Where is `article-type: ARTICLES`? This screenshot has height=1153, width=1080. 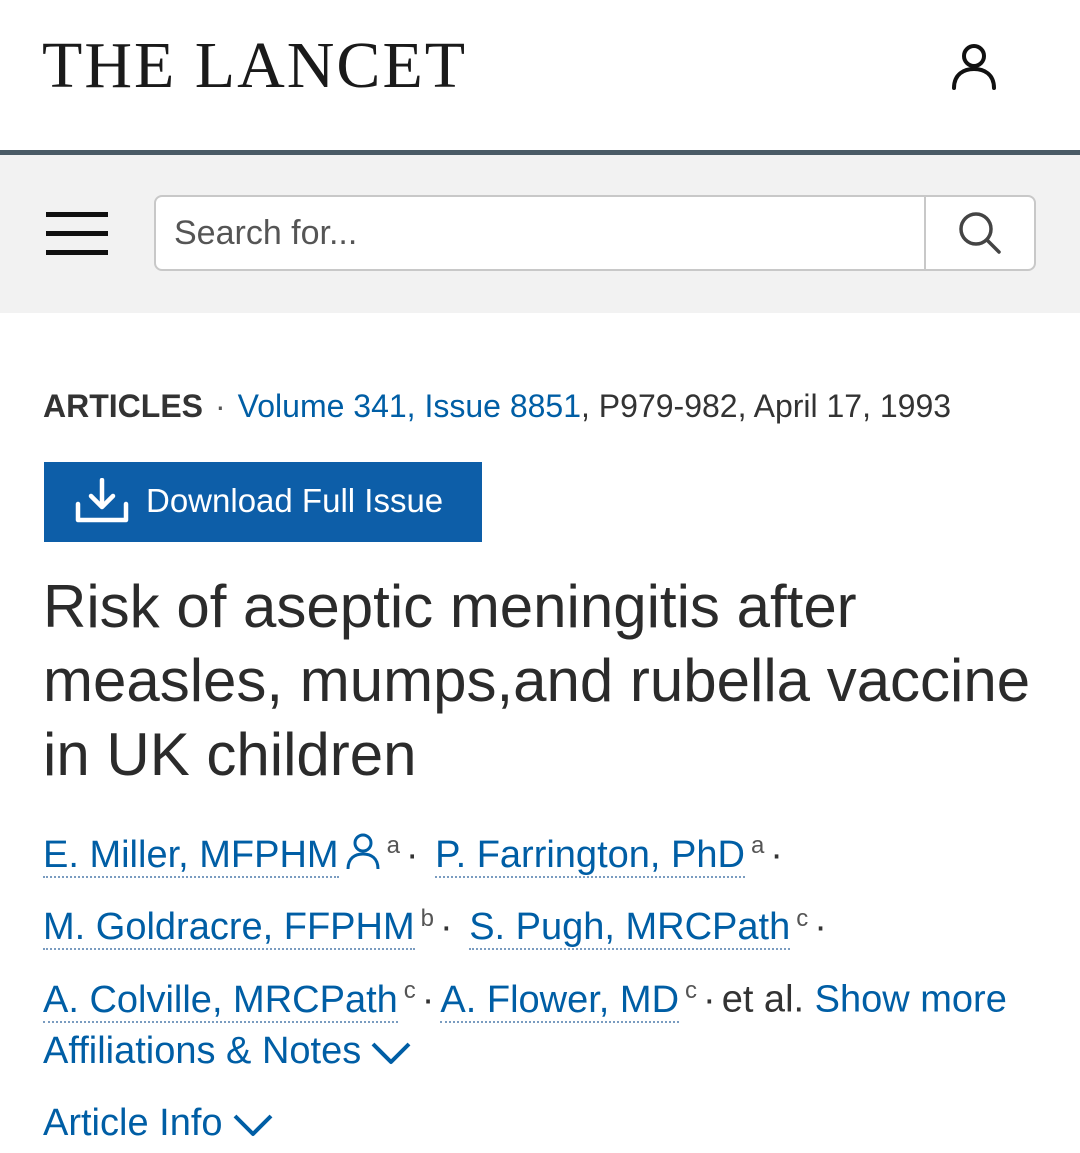
article-type: ARTICLES is located at coordinates (123, 406).